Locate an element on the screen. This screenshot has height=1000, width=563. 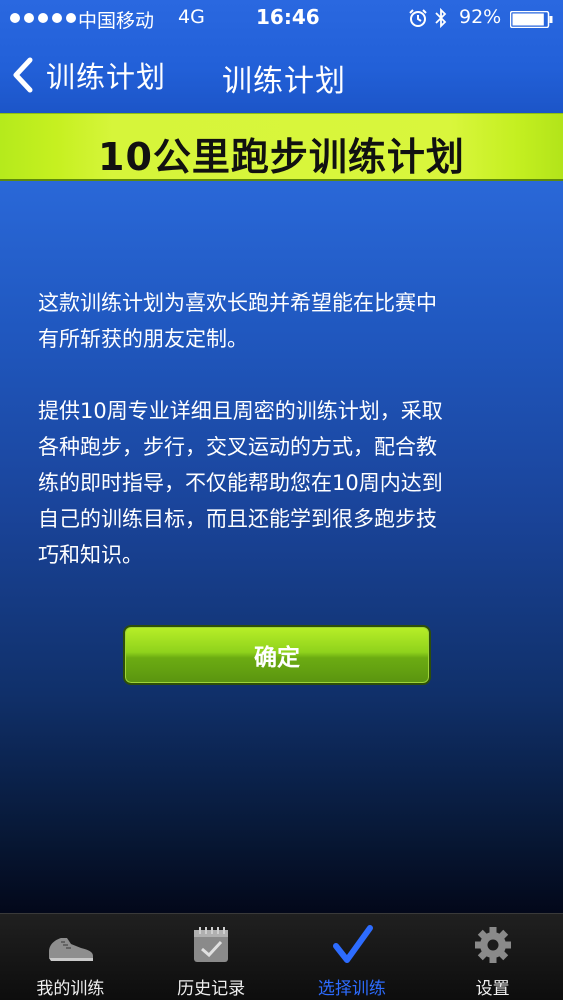
tab-select-training: 选择训练 is located at coordinates (352, 957).